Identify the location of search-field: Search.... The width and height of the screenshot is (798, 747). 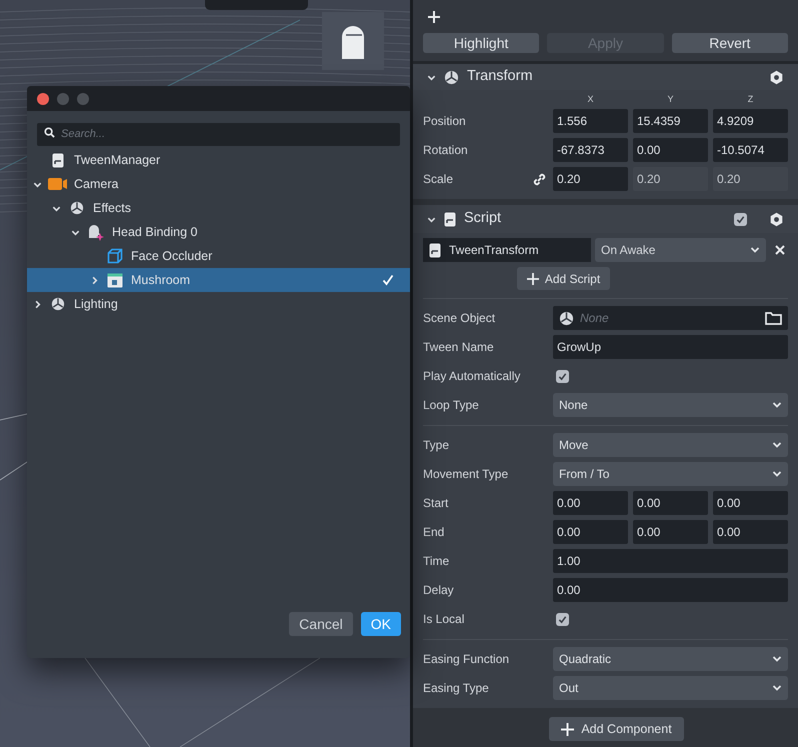
(218, 134).